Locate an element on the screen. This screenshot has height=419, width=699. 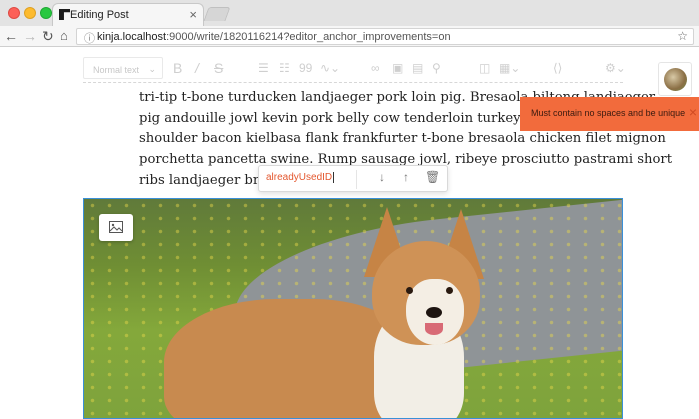
settings-icon: ⚙⌄ is located at coordinates (615, 68).